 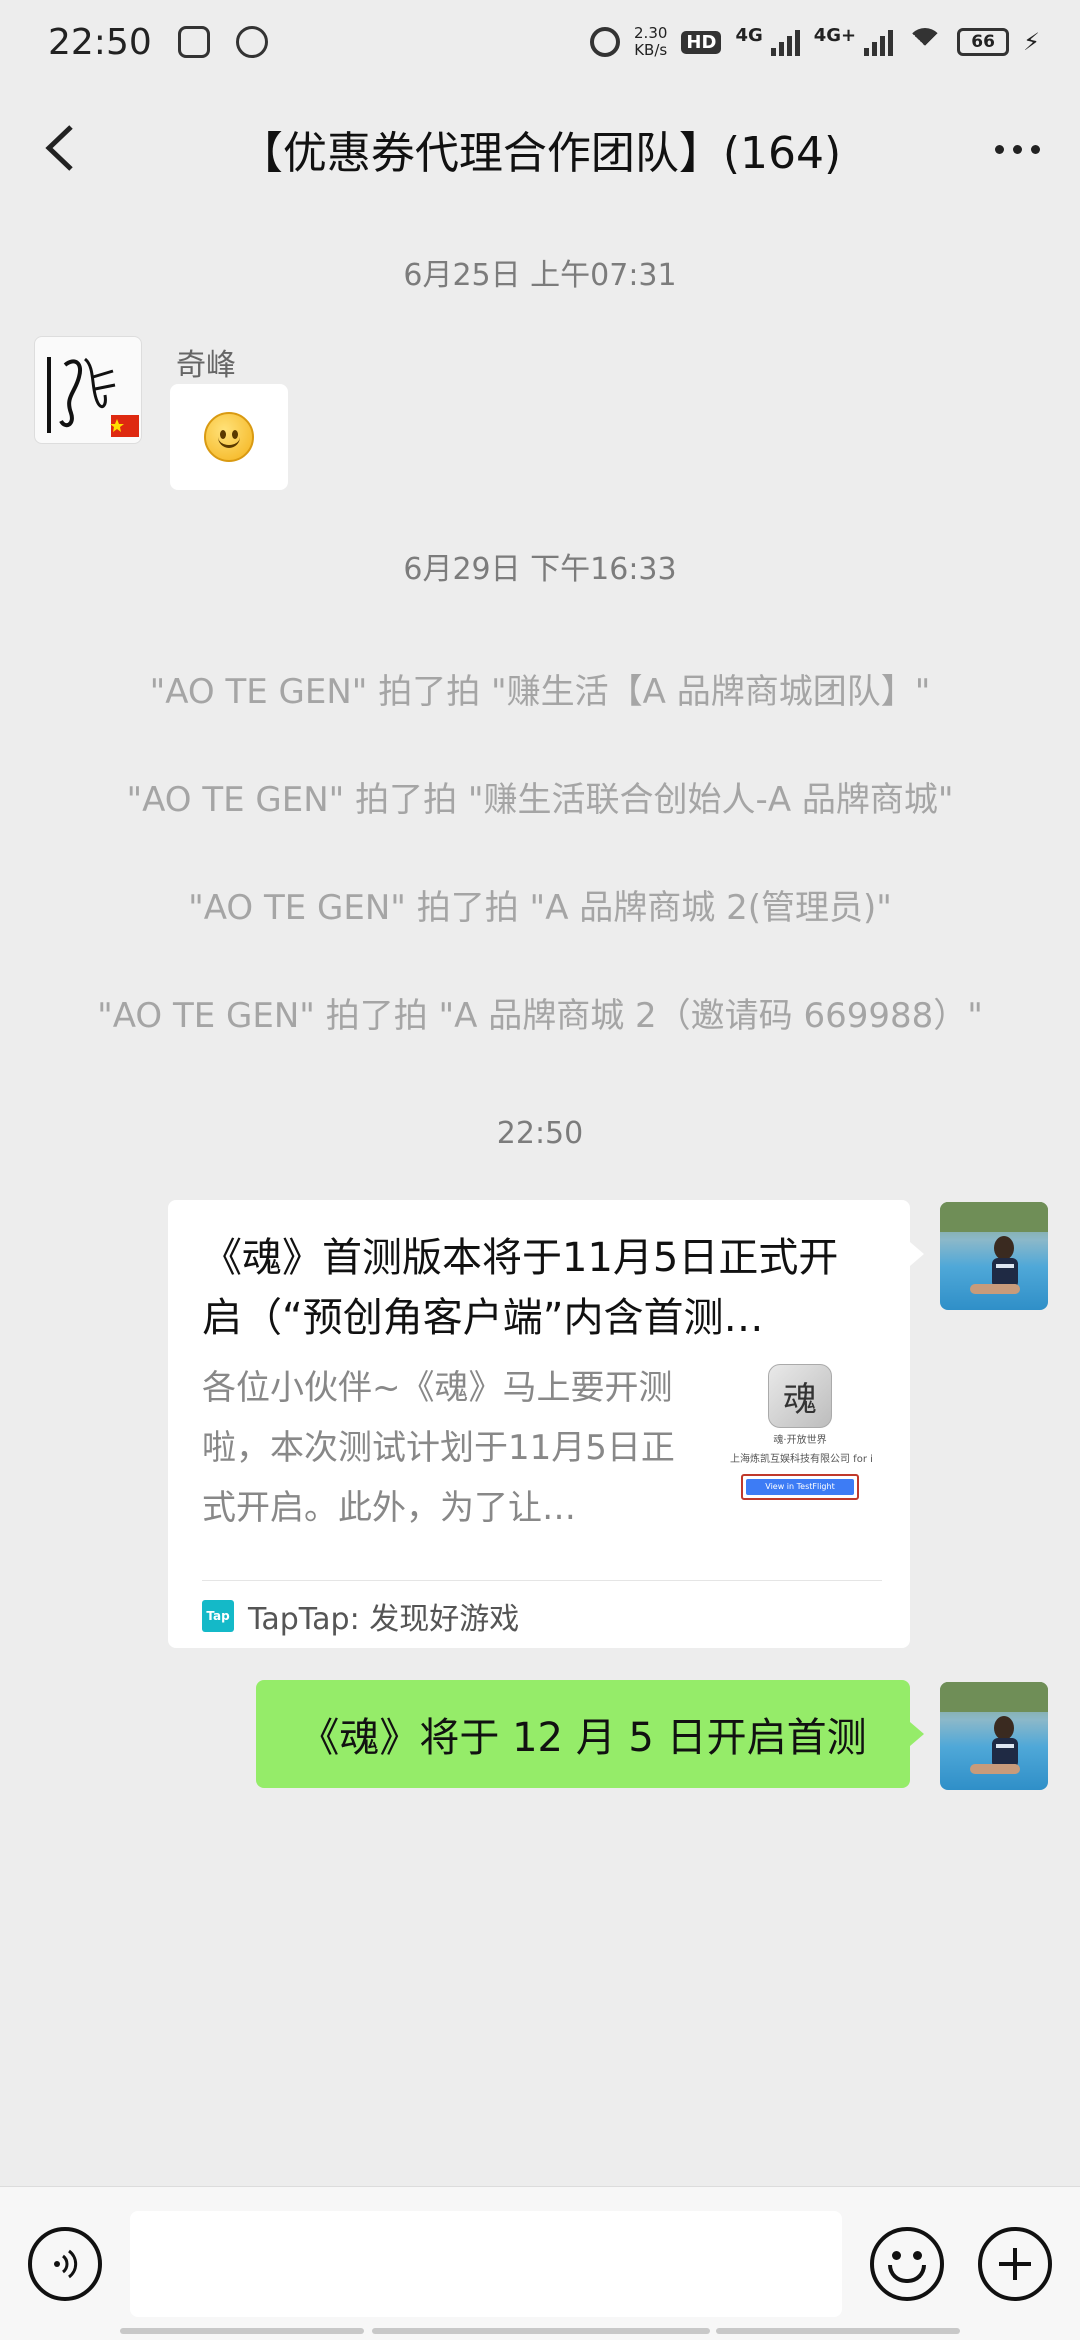 What do you see at coordinates (540, 42) in the screenshot?
I see `status-bar: 22:50 2.30 KB/s HD 4G 4G+ 66 ⚡` at bounding box center [540, 42].